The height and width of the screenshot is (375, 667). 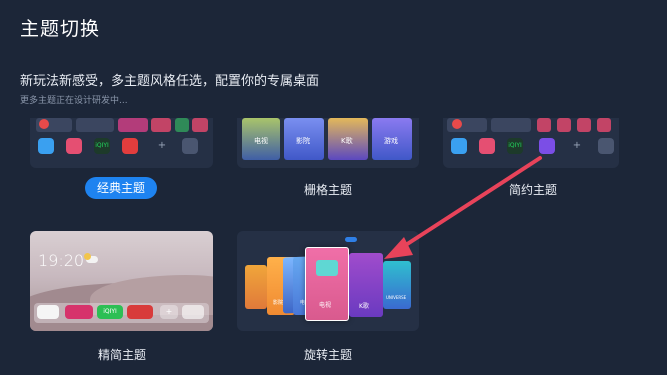 I want to click on theme-label-compact: 精简主题, so click(x=121, y=355).